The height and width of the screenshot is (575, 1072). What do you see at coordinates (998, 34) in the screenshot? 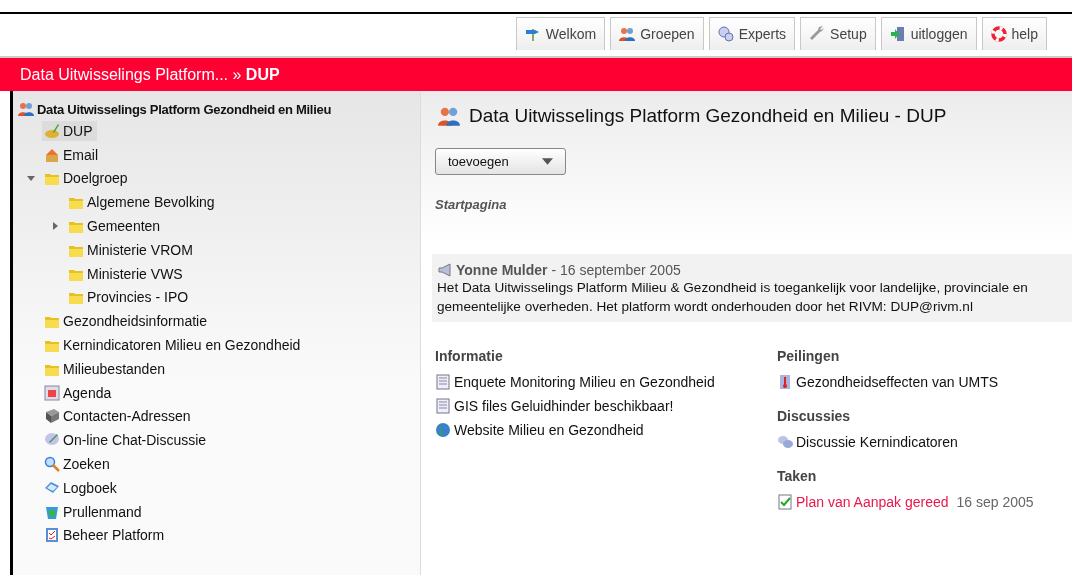
I see `lifebuoy-icon` at bounding box center [998, 34].